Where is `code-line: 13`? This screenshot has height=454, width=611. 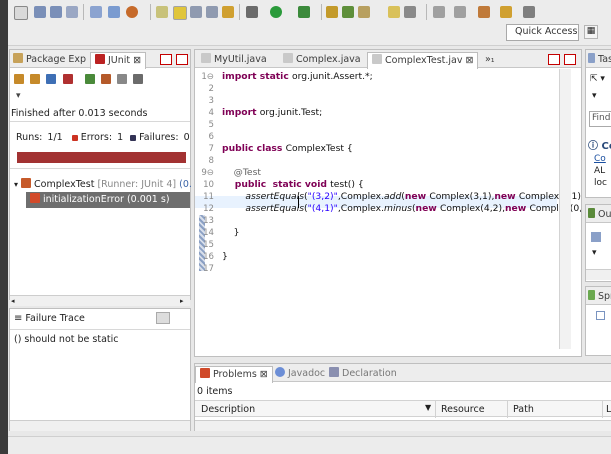 code-line: 13 is located at coordinates (388, 221).